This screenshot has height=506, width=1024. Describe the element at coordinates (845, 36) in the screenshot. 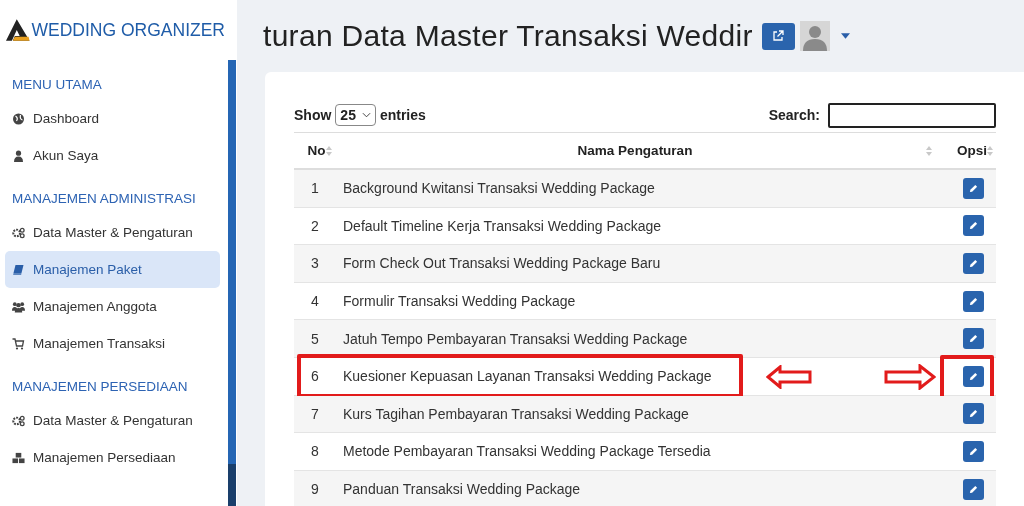

I see `caret-icon` at that location.